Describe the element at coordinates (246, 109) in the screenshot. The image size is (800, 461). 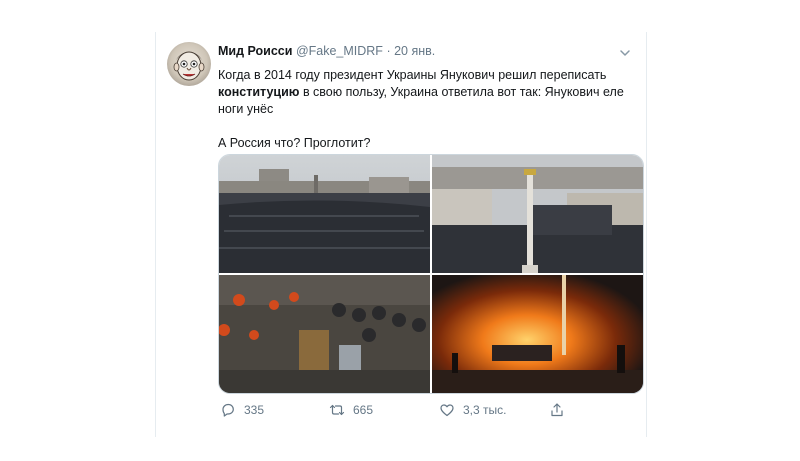
I see `tweet-text-line-3: ноги унёс` at that location.